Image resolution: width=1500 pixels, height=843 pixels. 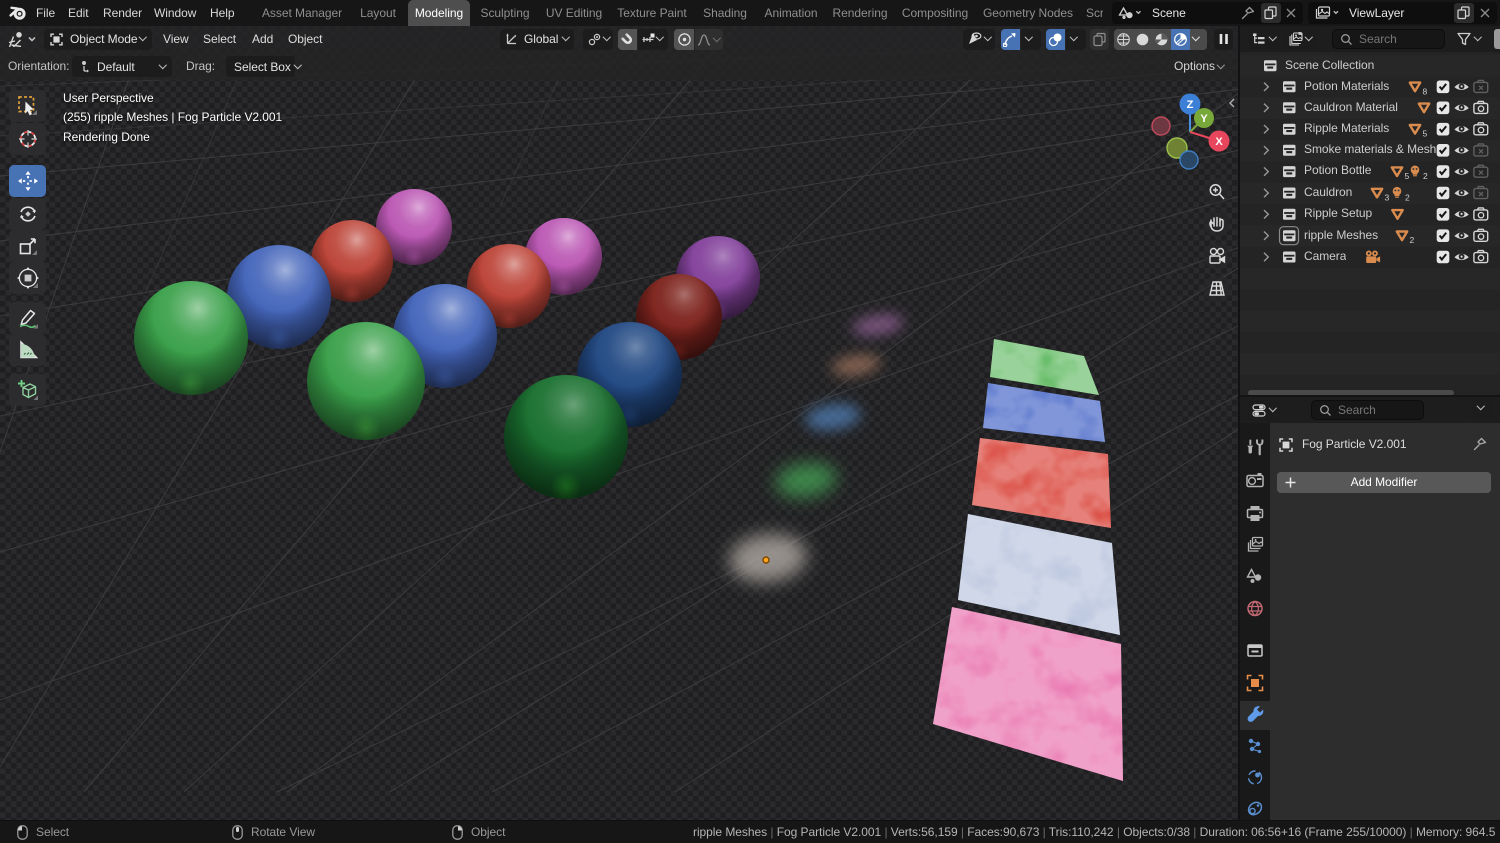 I want to click on svg-text: Z, so click(x=1190, y=105).